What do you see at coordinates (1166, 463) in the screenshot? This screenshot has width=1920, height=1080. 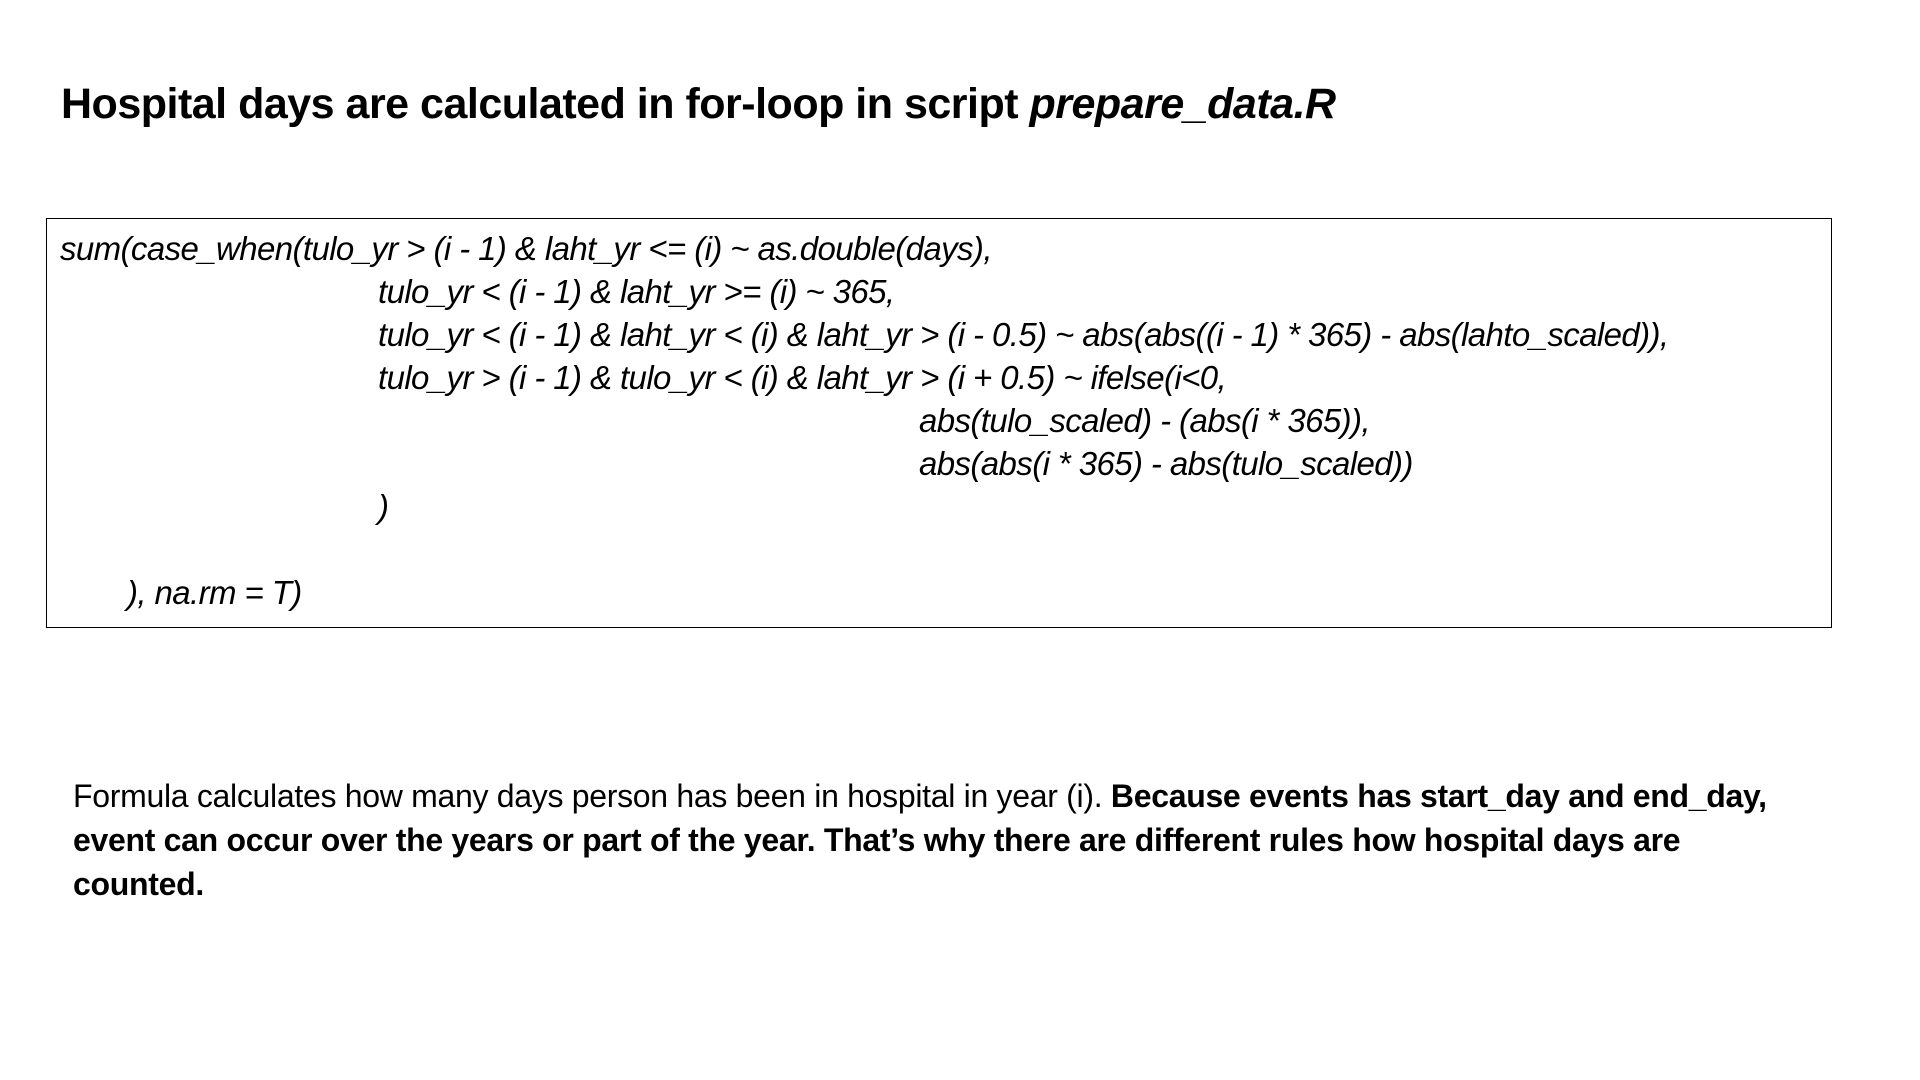 I see `code-line-6: abs(abs(i * 365) - abs(tulo_scaled))` at bounding box center [1166, 463].